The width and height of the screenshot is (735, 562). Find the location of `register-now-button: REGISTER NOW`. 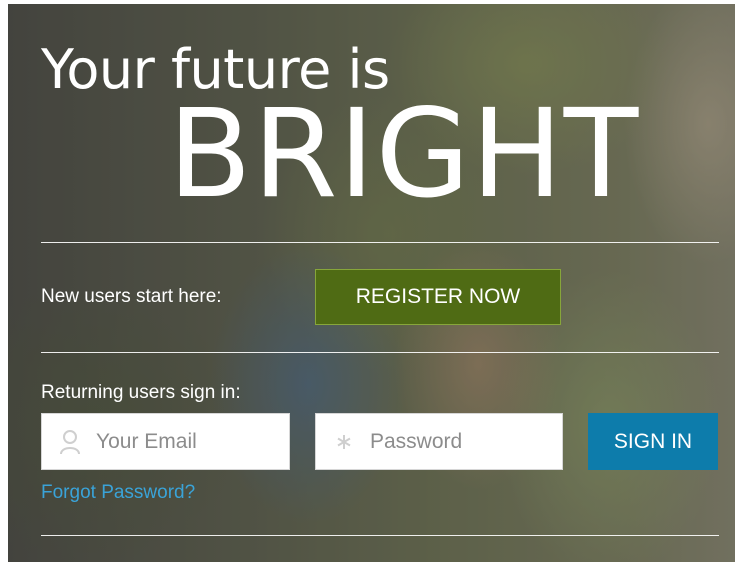

register-now-button: REGISTER NOW is located at coordinates (438, 297).